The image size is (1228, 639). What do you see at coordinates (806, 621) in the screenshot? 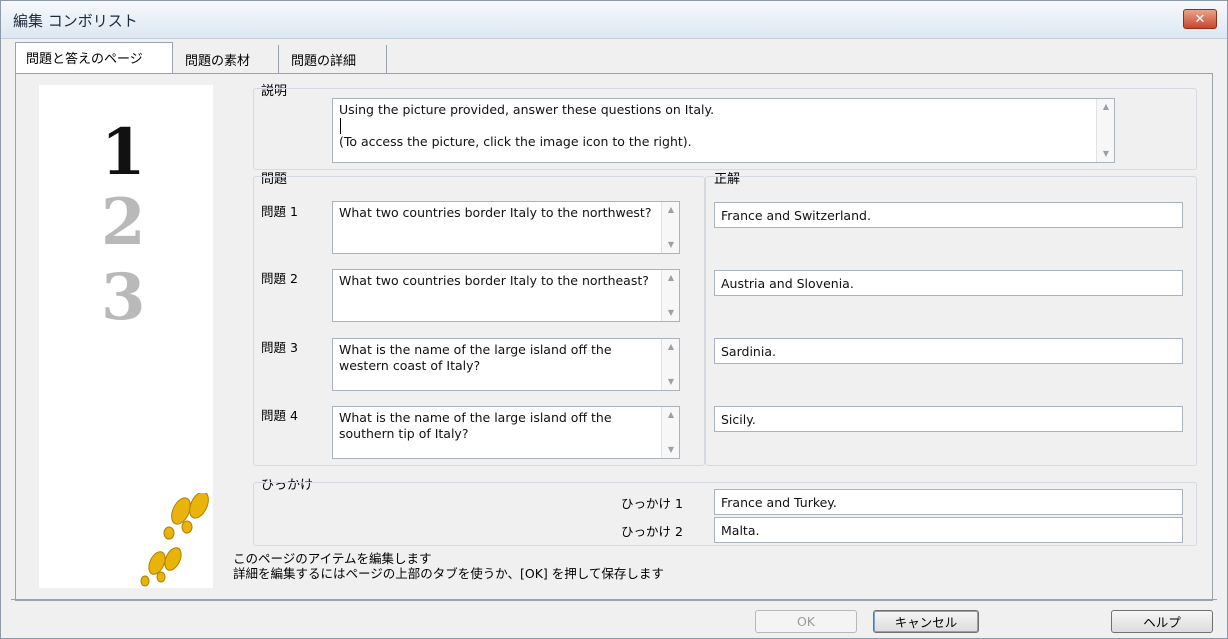
I see `ok-button: OK` at bounding box center [806, 621].